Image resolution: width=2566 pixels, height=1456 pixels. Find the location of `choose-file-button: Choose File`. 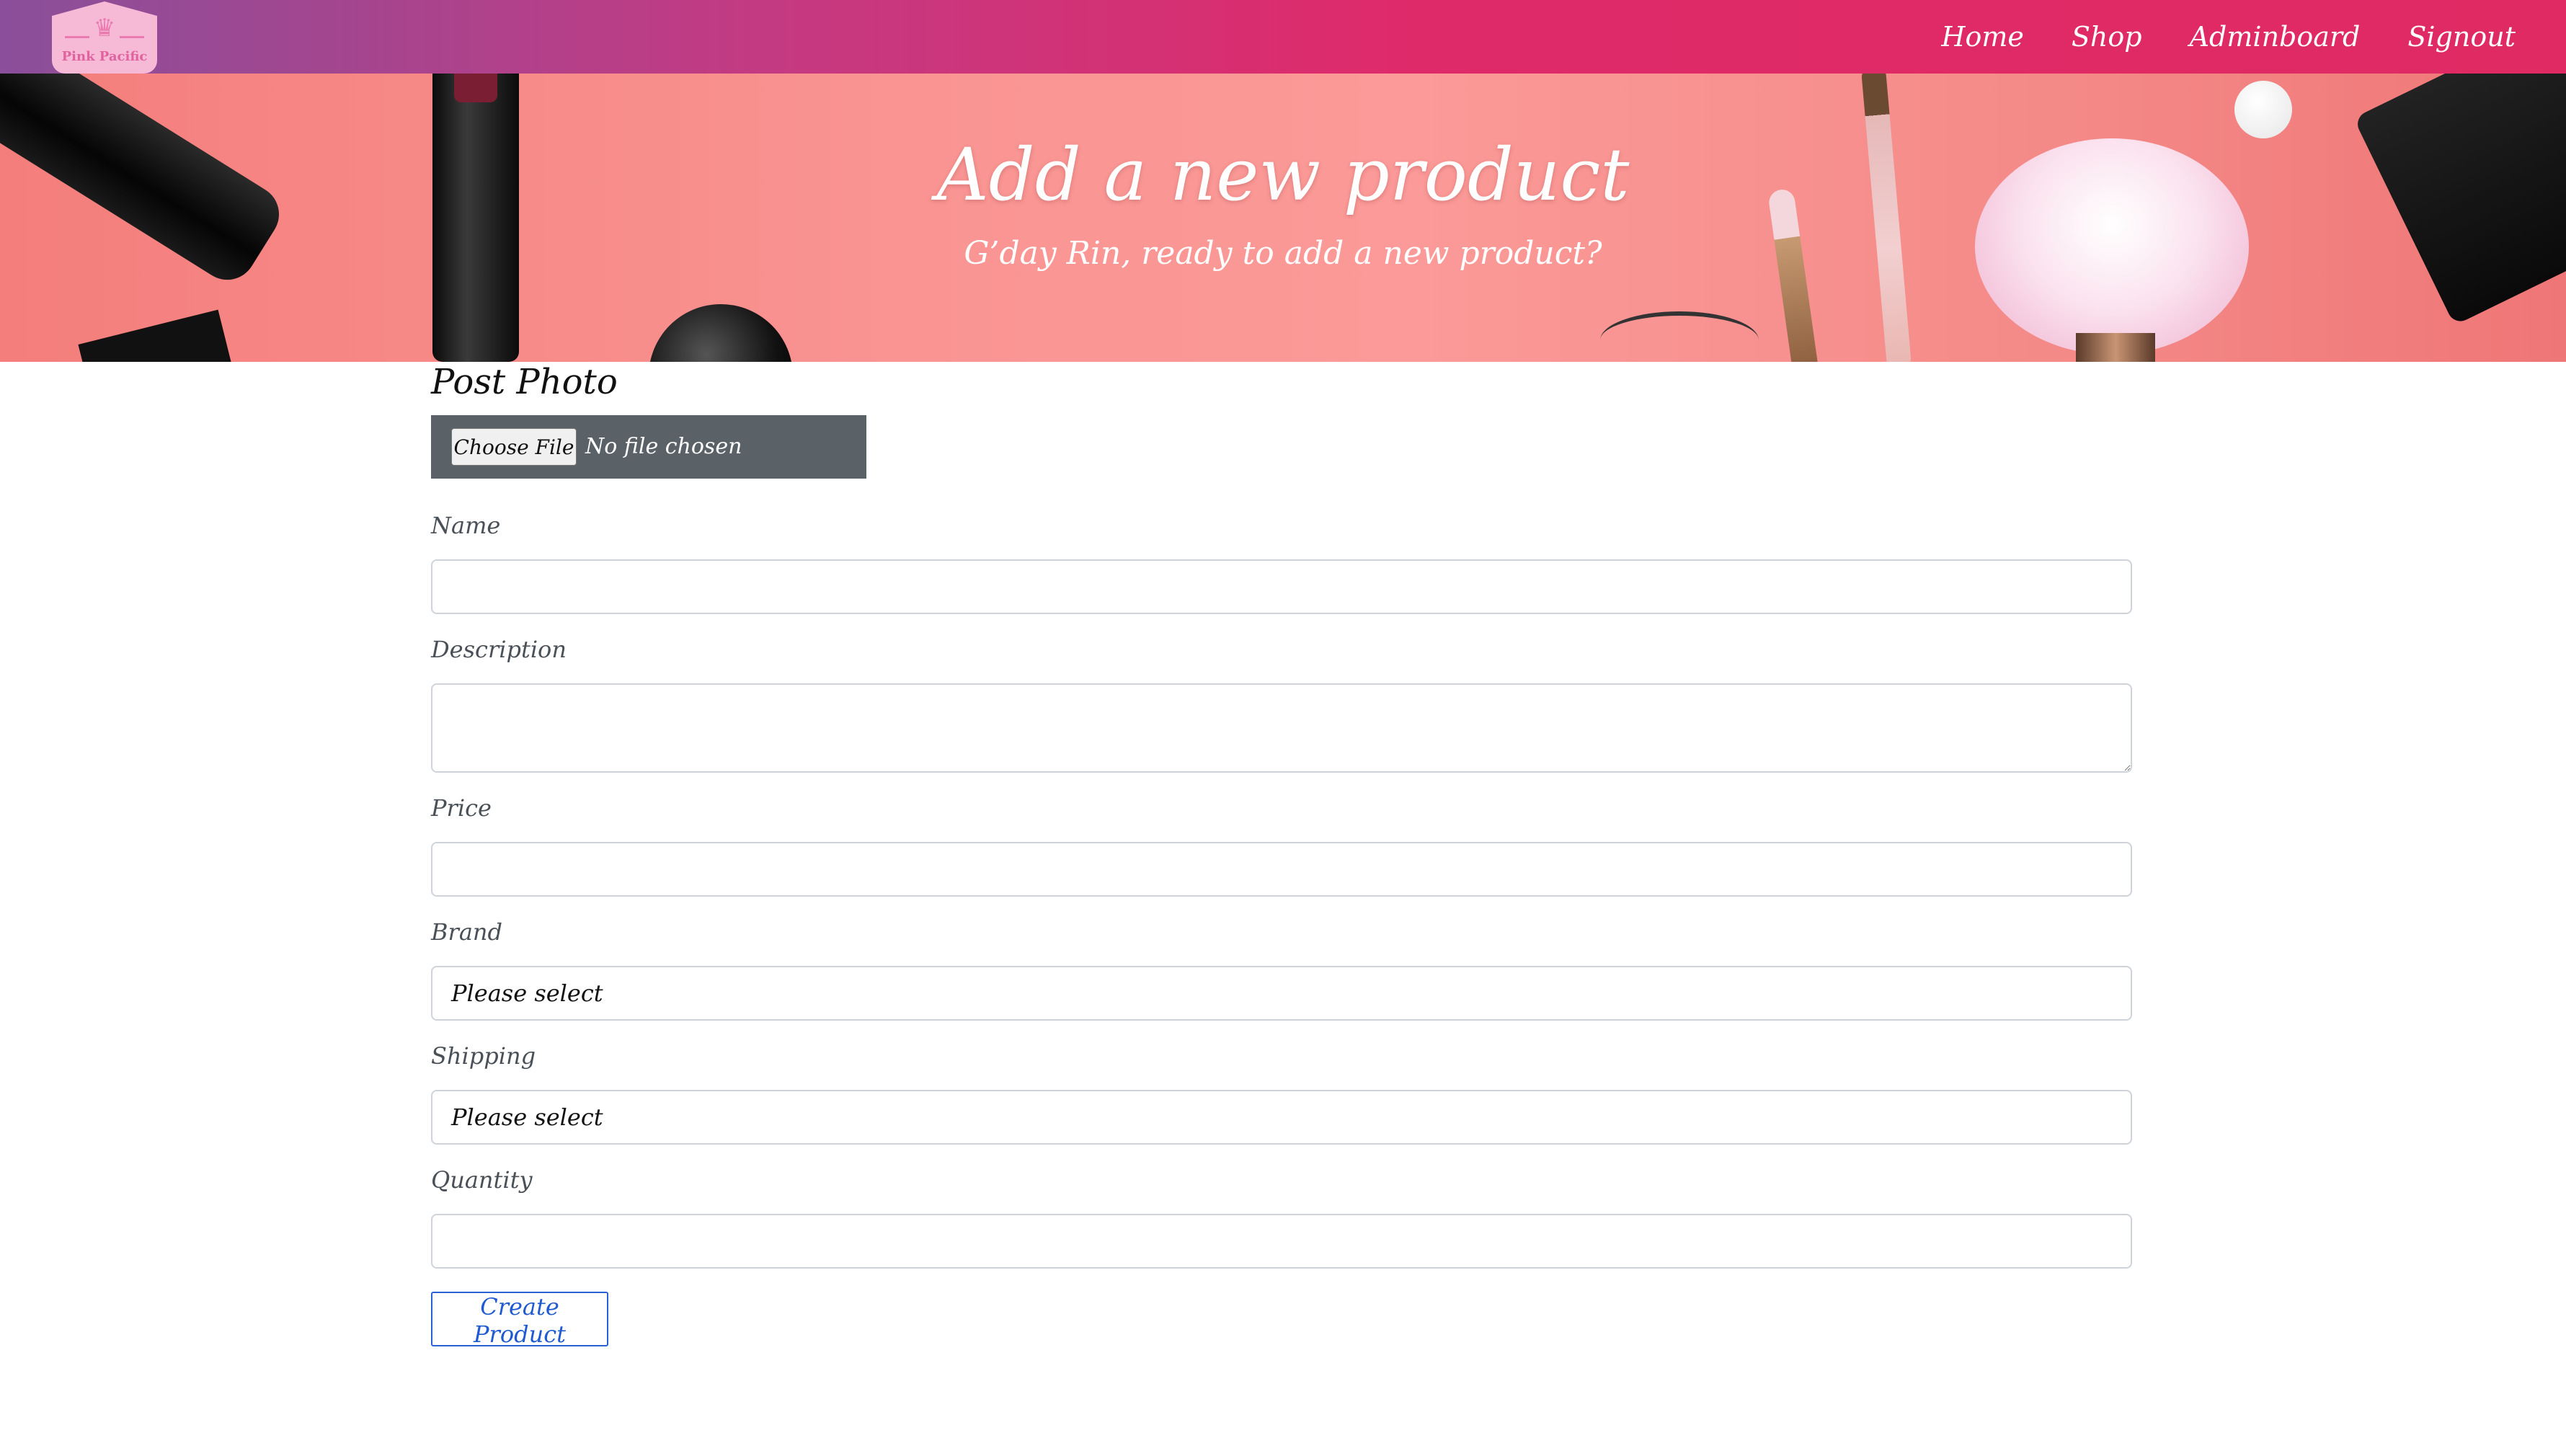

choose-file-button: Choose File is located at coordinates (514, 447).